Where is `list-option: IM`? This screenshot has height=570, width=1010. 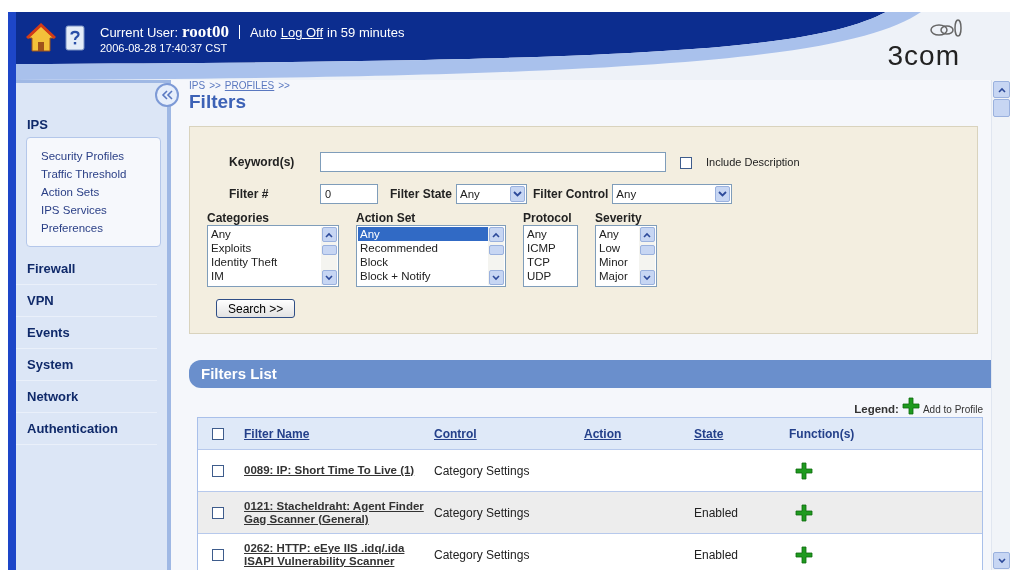 list-option: IM is located at coordinates (265, 276).